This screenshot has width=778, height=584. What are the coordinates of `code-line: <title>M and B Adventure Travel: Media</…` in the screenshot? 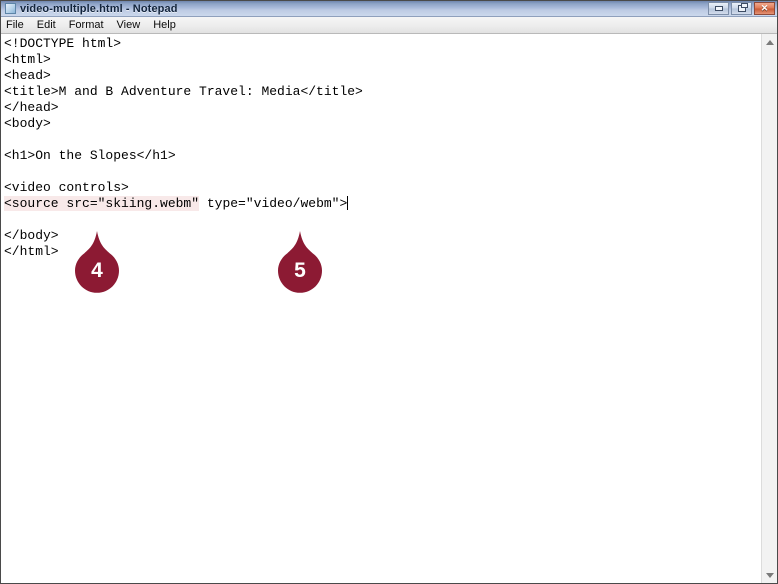 It's located at (183, 91).